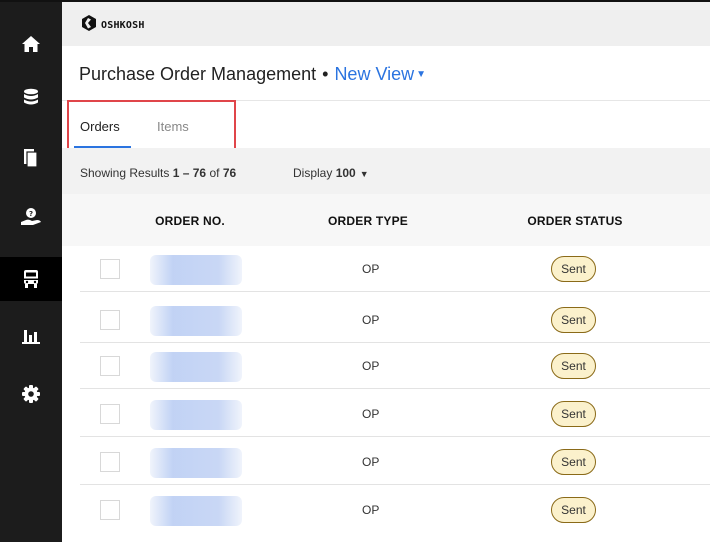  I want to click on results-of: of, so click(214, 173).